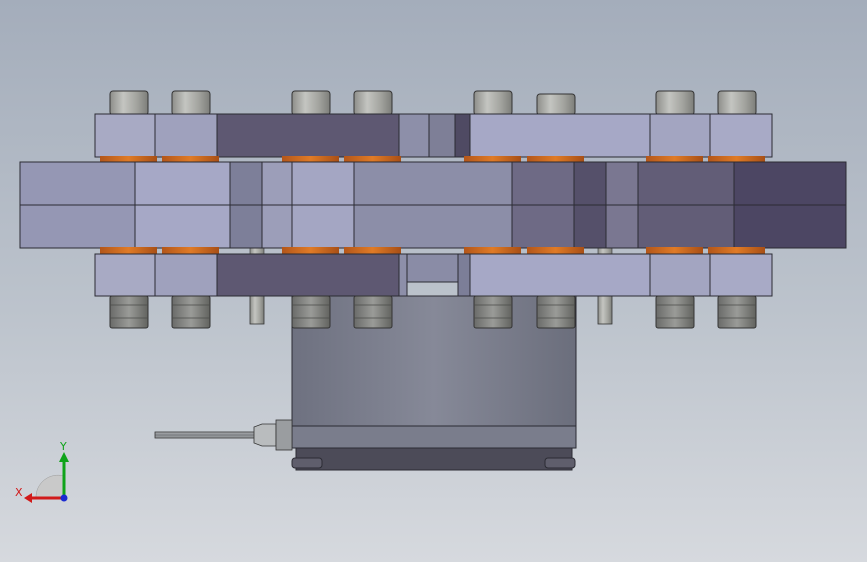 The image size is (867, 562). What do you see at coordinates (42, 471) in the screenshot?
I see `coordinate-triad: Y X` at bounding box center [42, 471].